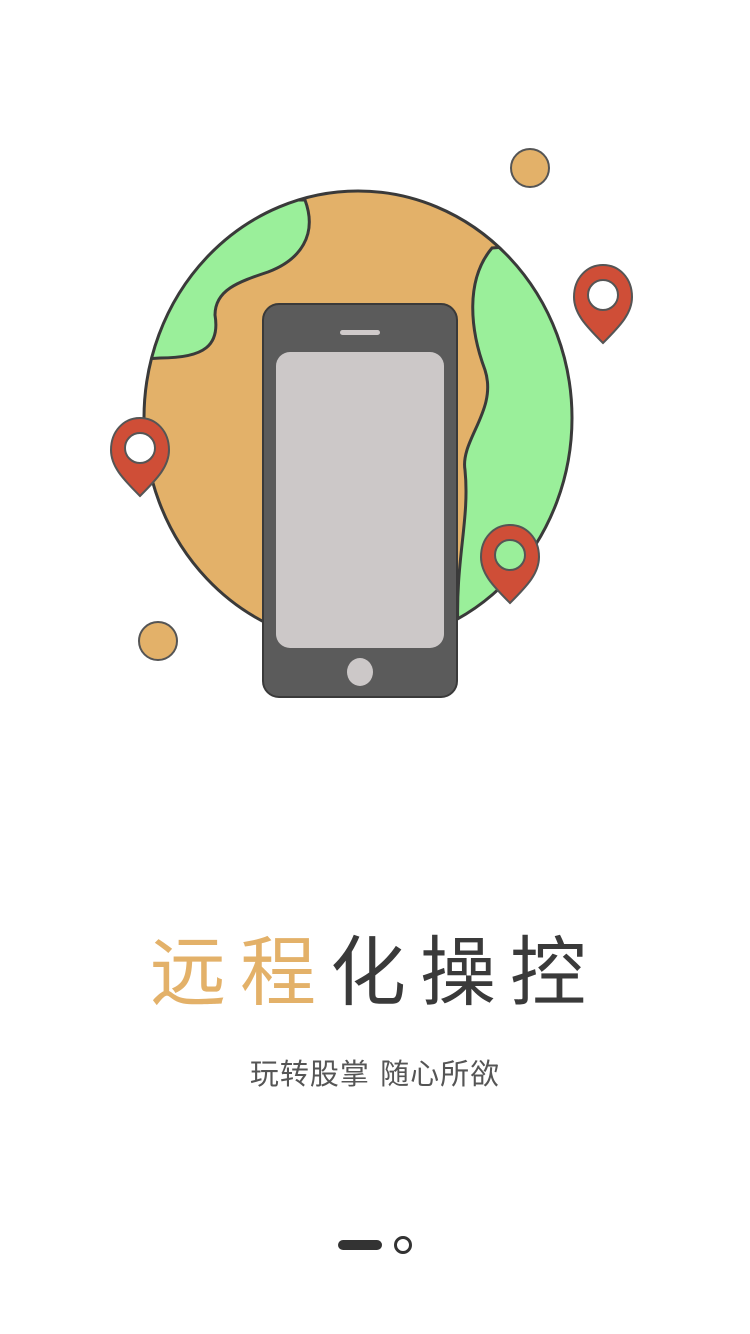  I want to click on location-pin-icon, so click(603, 304).